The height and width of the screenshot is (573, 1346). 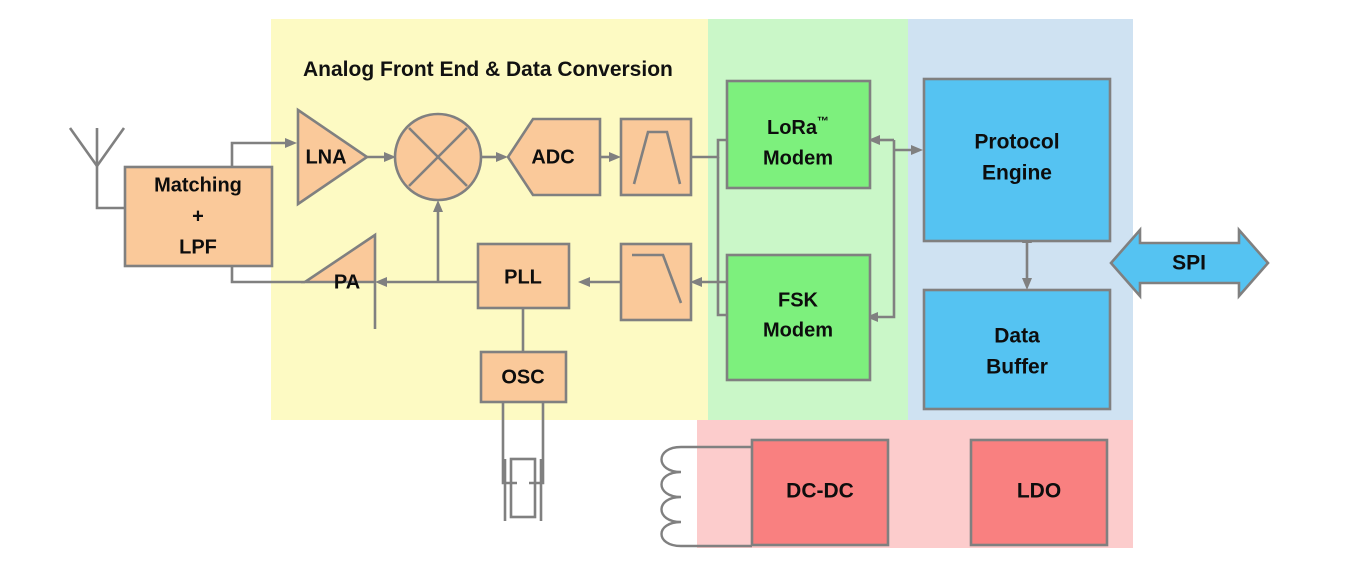 I want to click on block-protocol-engine-label-2: Engine, so click(x=1017, y=173).